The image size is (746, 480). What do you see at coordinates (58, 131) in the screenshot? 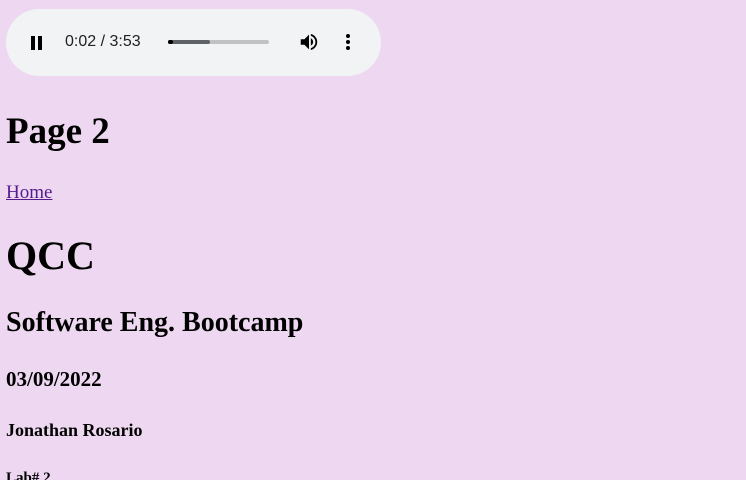
I see `page-title: Page 2` at bounding box center [58, 131].